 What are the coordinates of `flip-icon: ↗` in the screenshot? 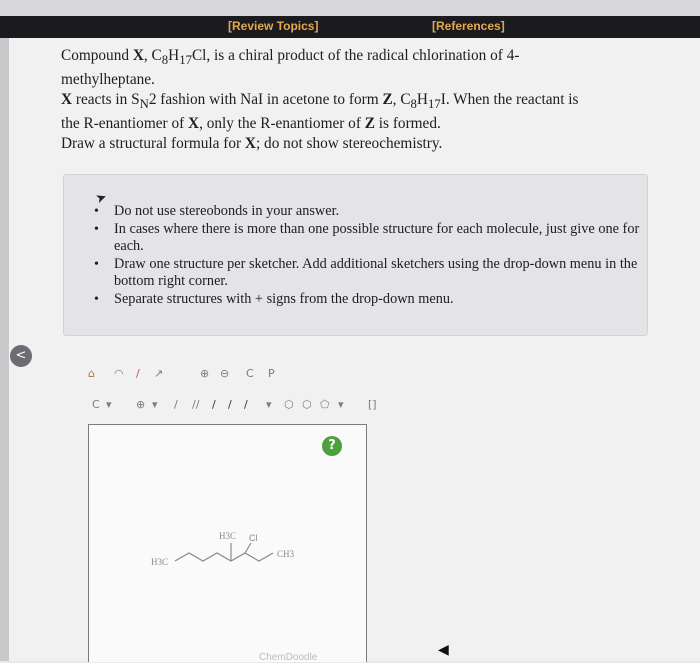 It's located at (158, 373).